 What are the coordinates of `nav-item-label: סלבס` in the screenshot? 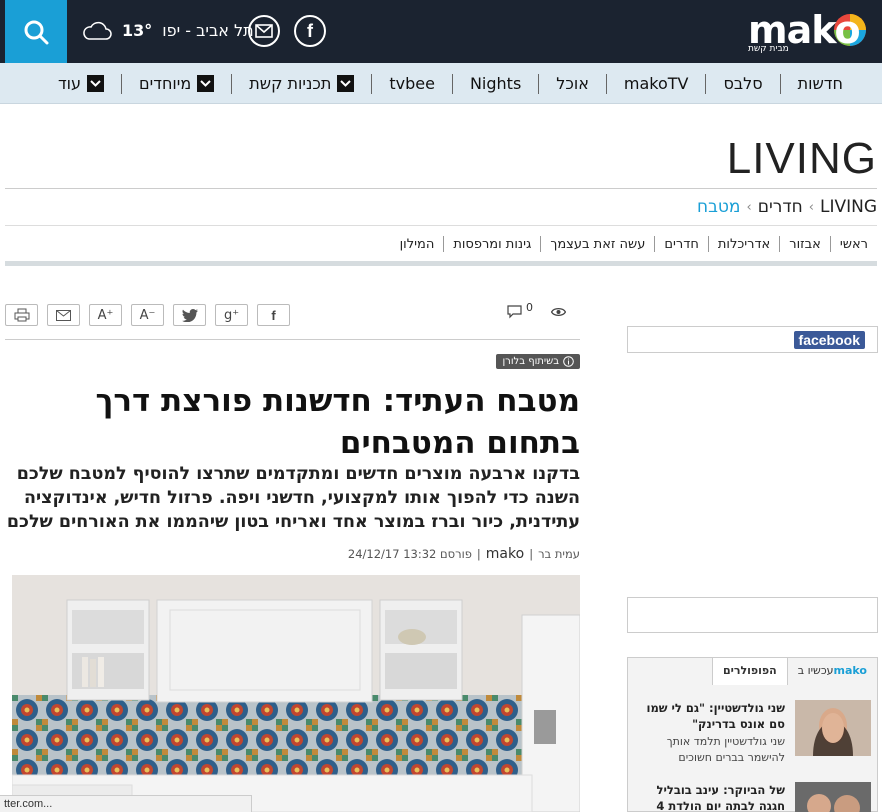 It's located at (743, 83).